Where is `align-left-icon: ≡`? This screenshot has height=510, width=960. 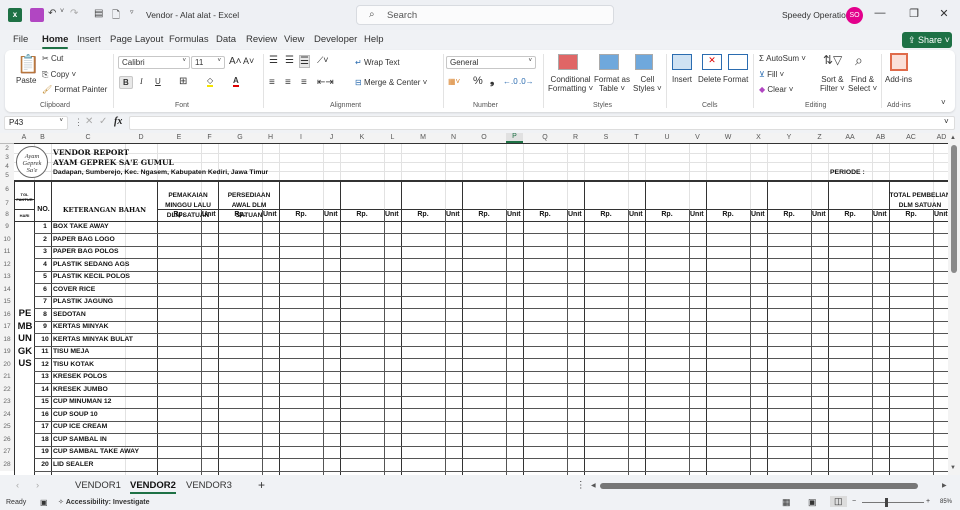 align-left-icon: ≡ is located at coordinates (272, 82).